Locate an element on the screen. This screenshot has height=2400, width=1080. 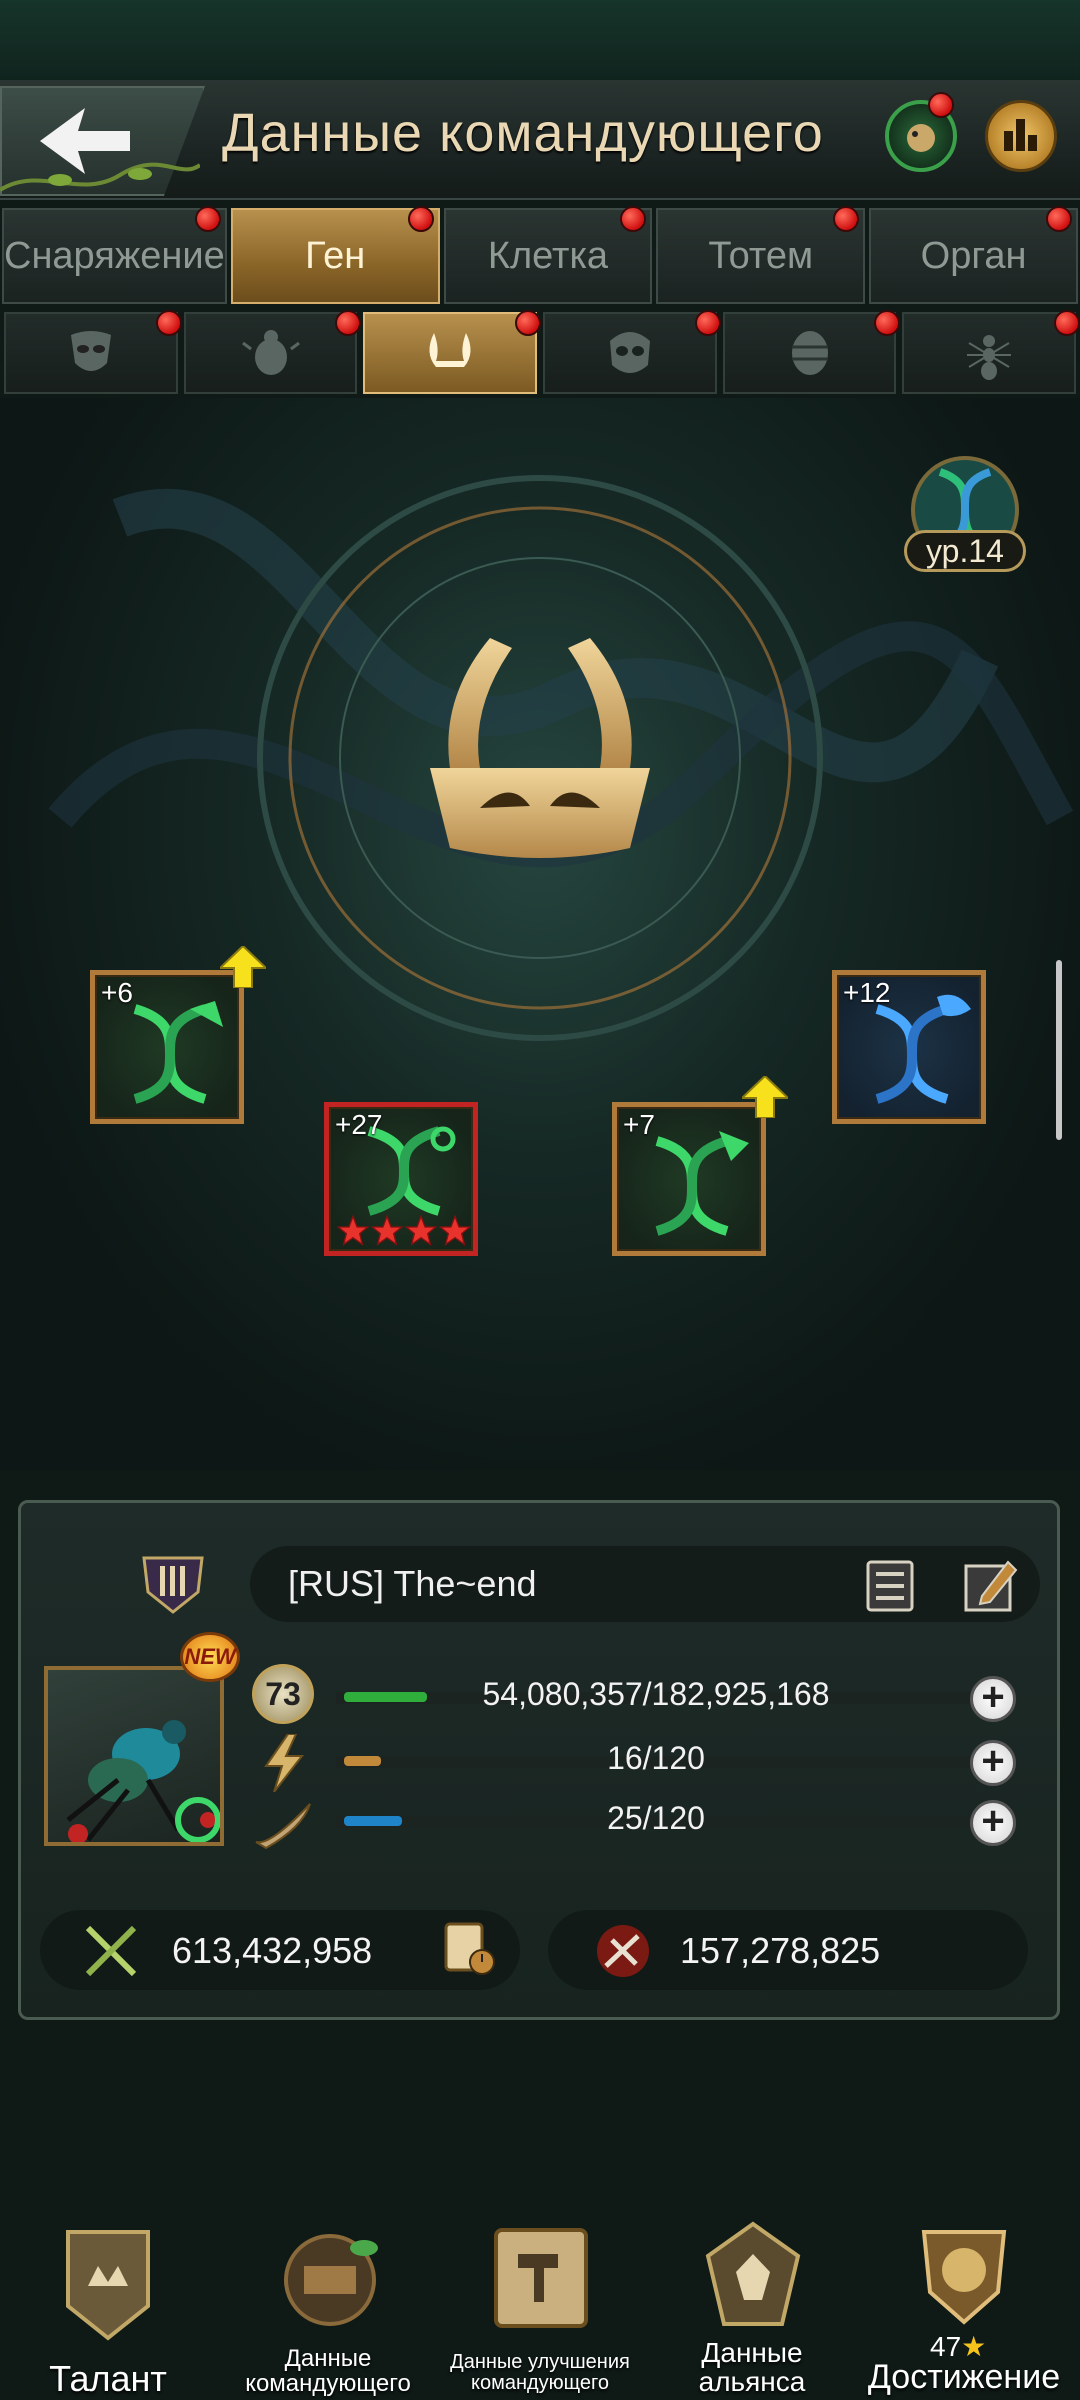
tab-equipment: Снаряжение is located at coordinates (114, 255).